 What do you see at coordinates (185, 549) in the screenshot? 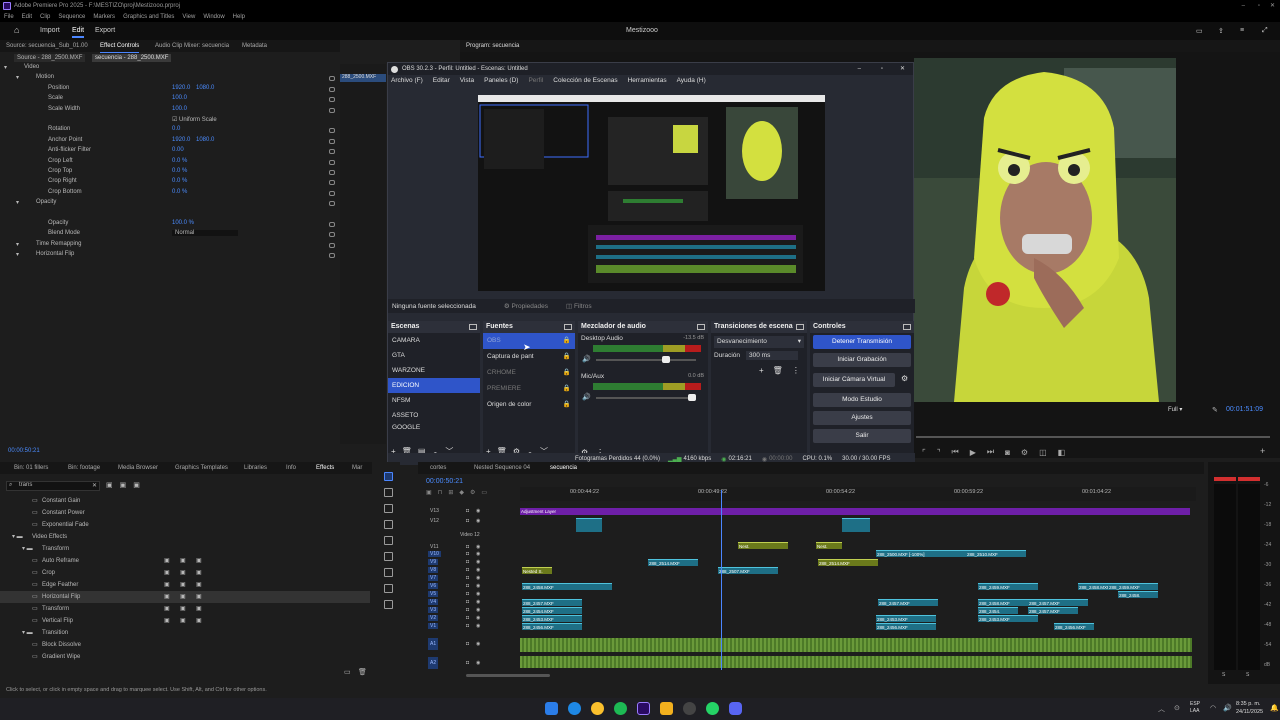
I see `effects-folder: ▾ ▬ Transform` at bounding box center [185, 549].